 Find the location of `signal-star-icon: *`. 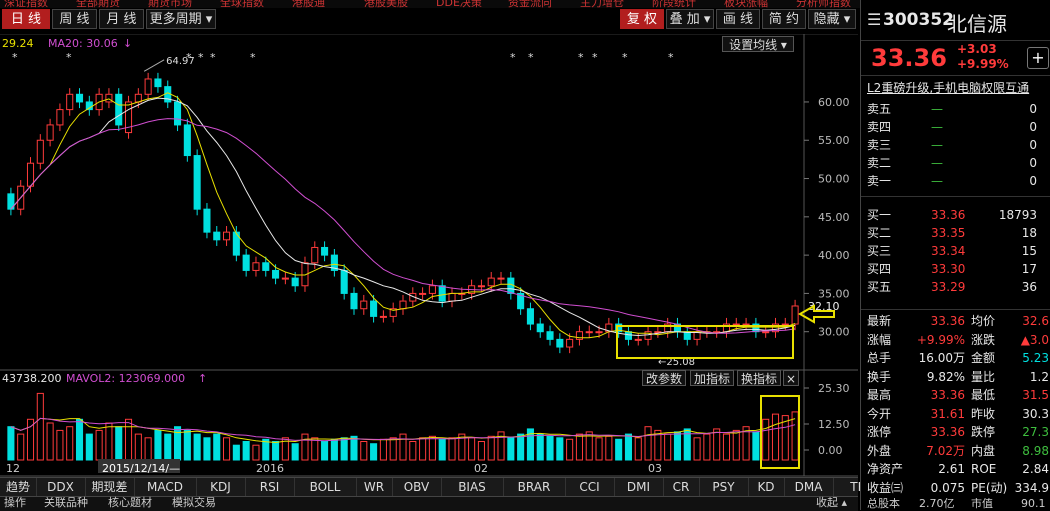

signal-star-icon: * is located at coordinates (671, 57).